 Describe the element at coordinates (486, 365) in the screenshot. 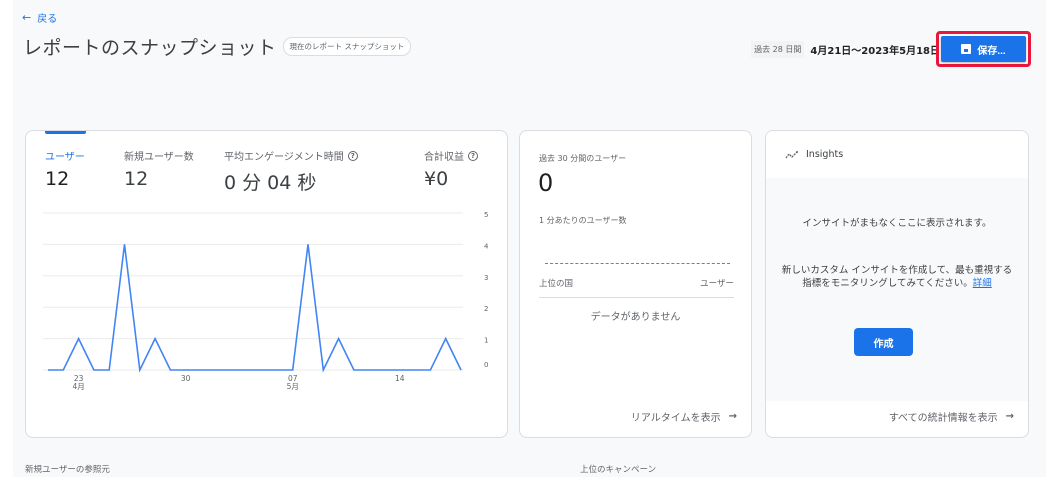

I see `y-tick-label: 0` at that location.